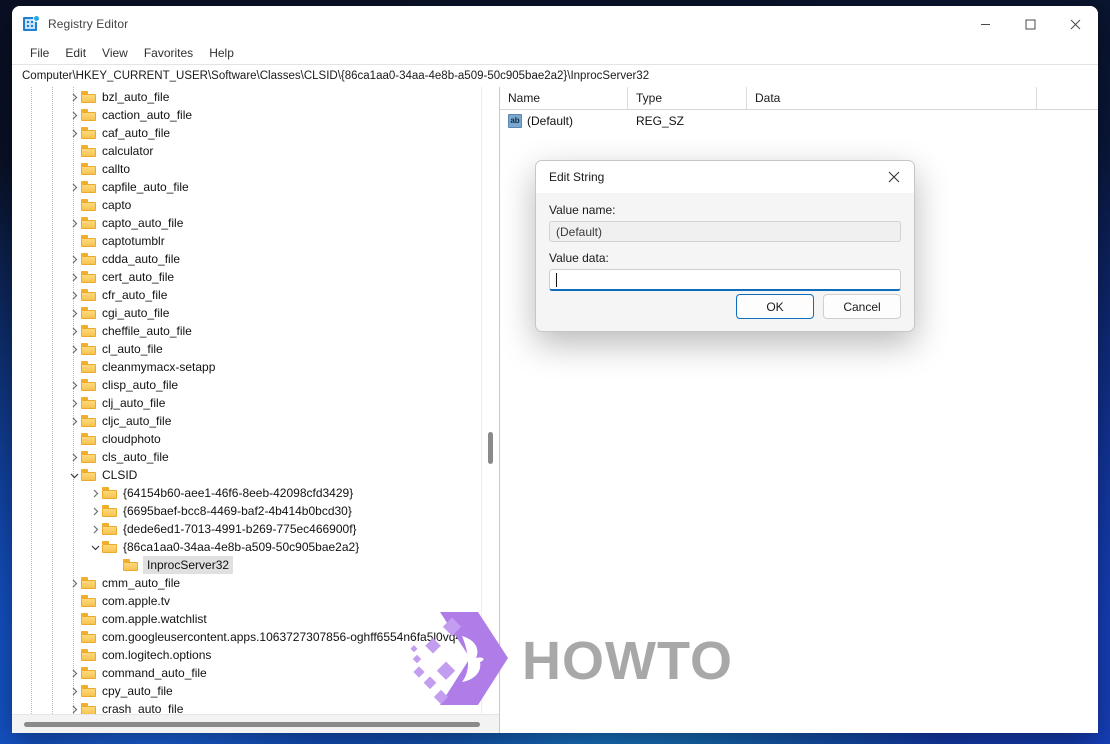 The image size is (1110, 744). What do you see at coordinates (247, 115) in the screenshot?
I see `tree-item: caction_auto_file` at bounding box center [247, 115].